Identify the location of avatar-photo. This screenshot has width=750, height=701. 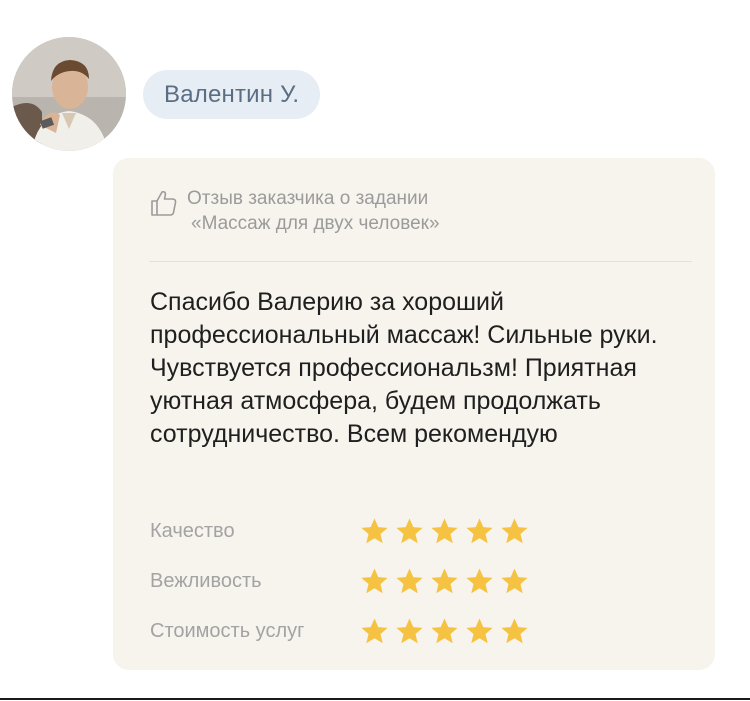
(69, 94).